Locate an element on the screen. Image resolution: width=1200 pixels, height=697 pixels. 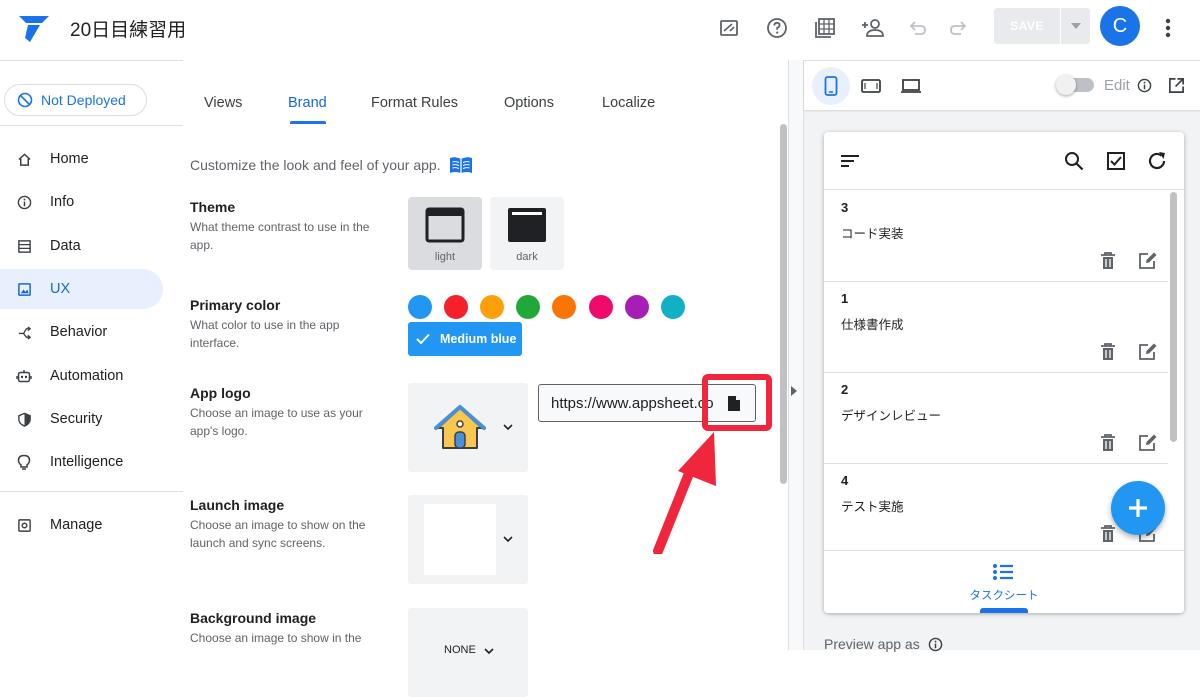
sidebar-item-automation: Automation is located at coordinates (81, 376).